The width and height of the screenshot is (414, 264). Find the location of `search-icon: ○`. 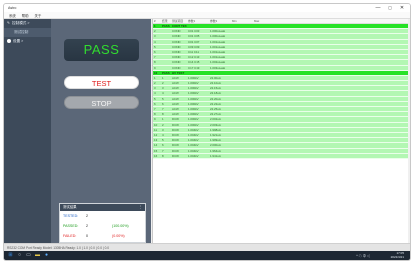

search-icon: ○ is located at coordinates (19, 255).